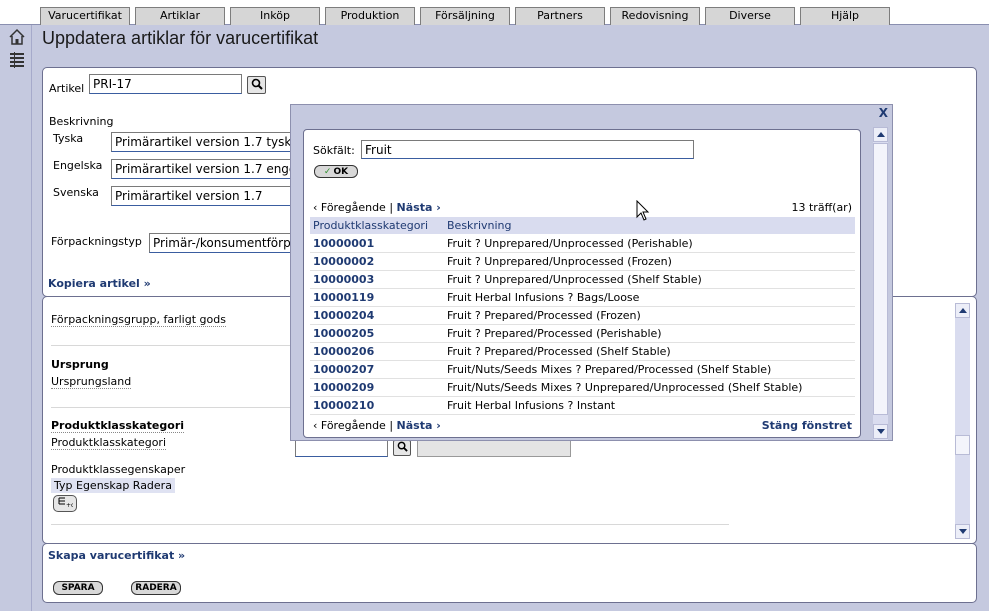  Describe the element at coordinates (78, 588) in the screenshot. I see `save-button: SPARA` at that location.